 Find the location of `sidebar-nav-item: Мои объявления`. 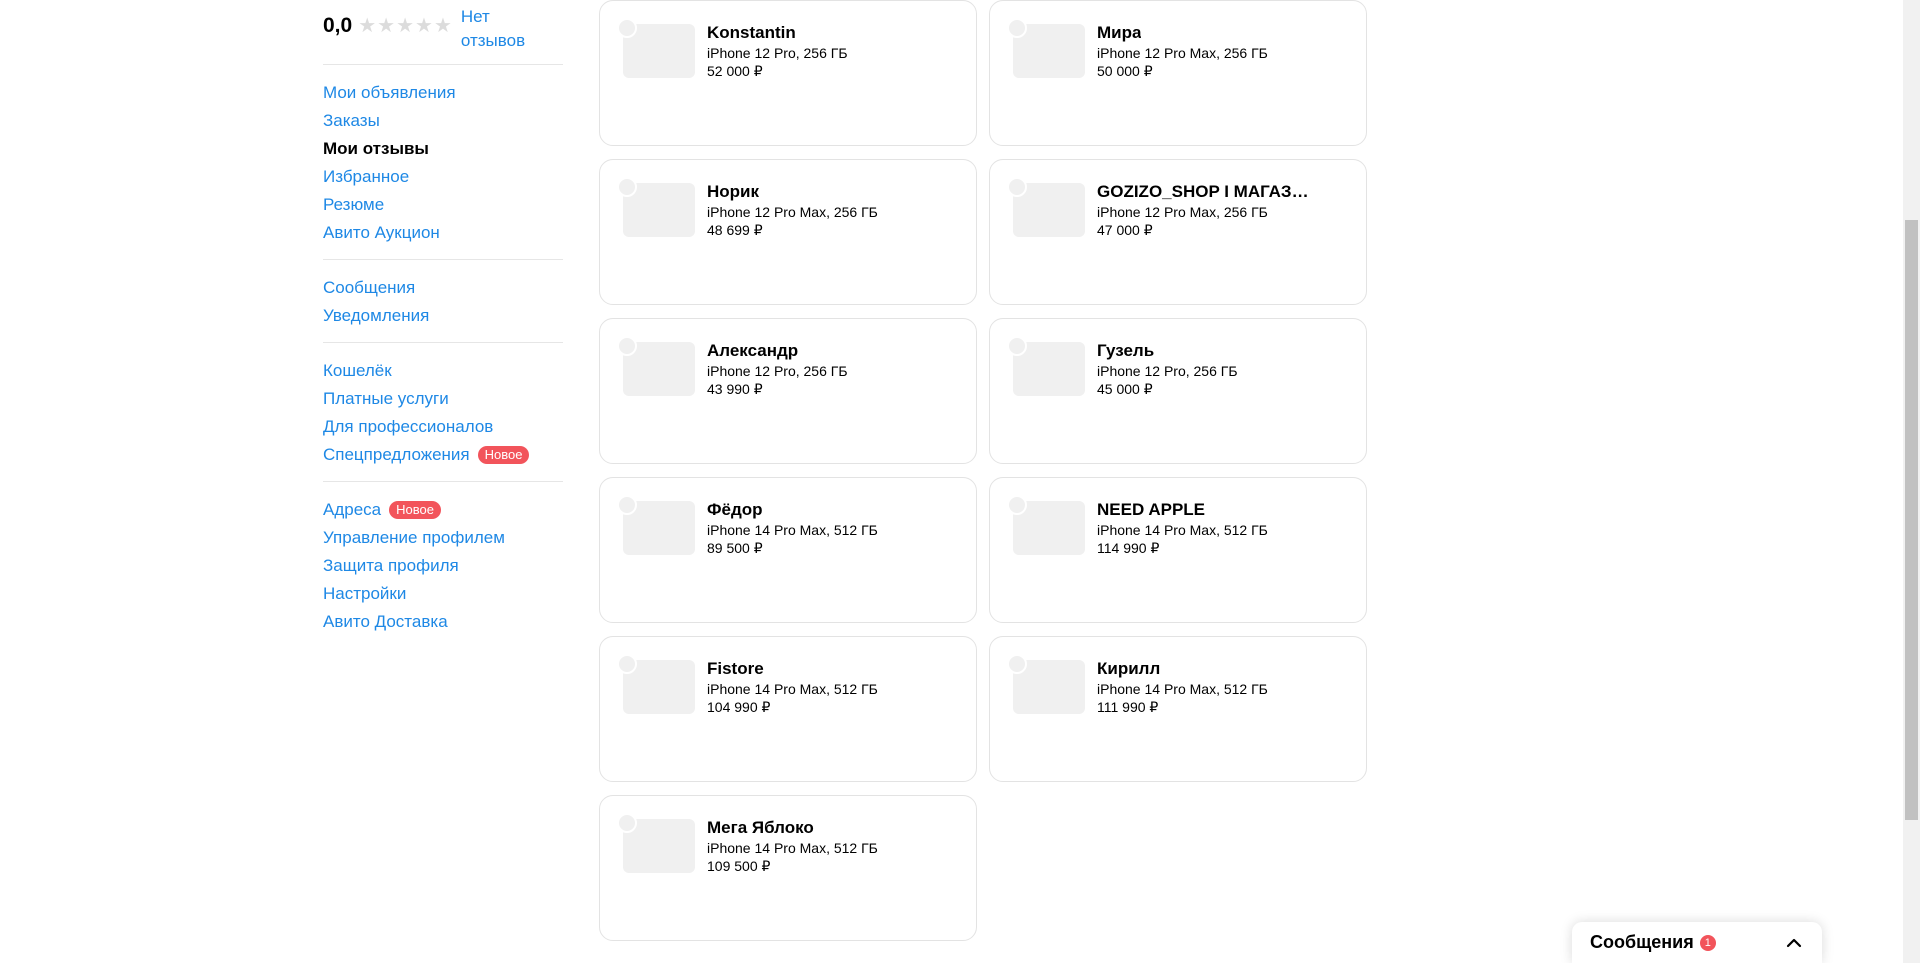

sidebar-nav-item: Мои объявления is located at coordinates (443, 93).